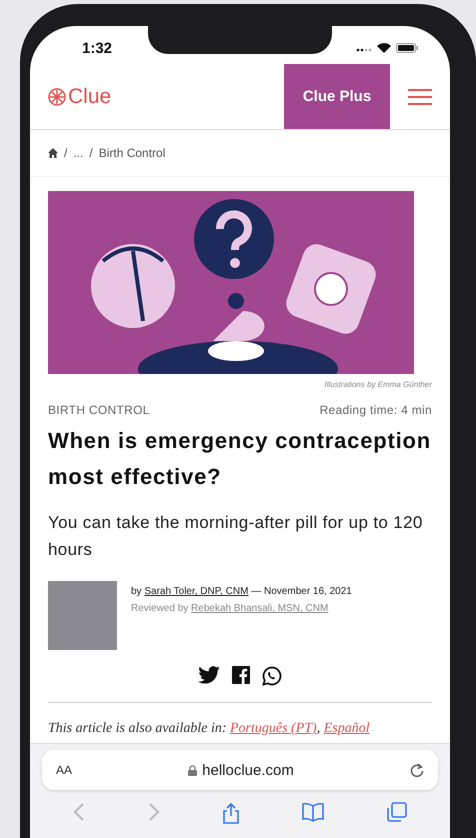 The image size is (476, 838). Describe the element at coordinates (90, 96) in the screenshot. I see `logo-text: Clue` at that location.